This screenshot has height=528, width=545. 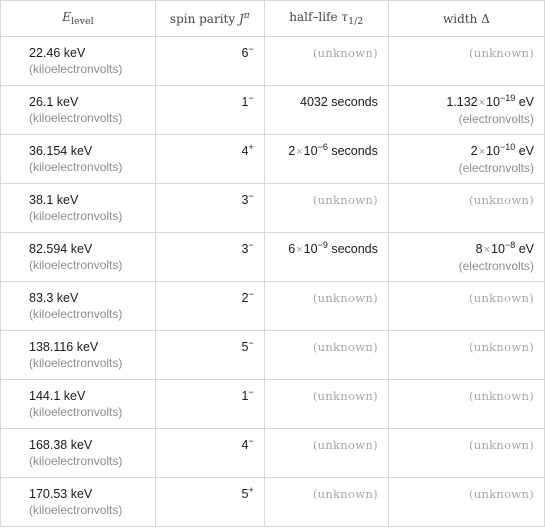 I want to click on spin-parity-cell: 5+, so click(x=209, y=502).